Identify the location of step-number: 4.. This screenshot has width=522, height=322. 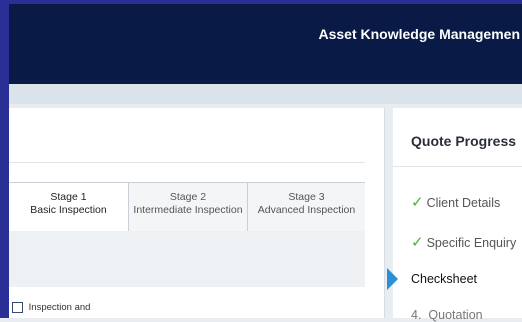
(416, 315).